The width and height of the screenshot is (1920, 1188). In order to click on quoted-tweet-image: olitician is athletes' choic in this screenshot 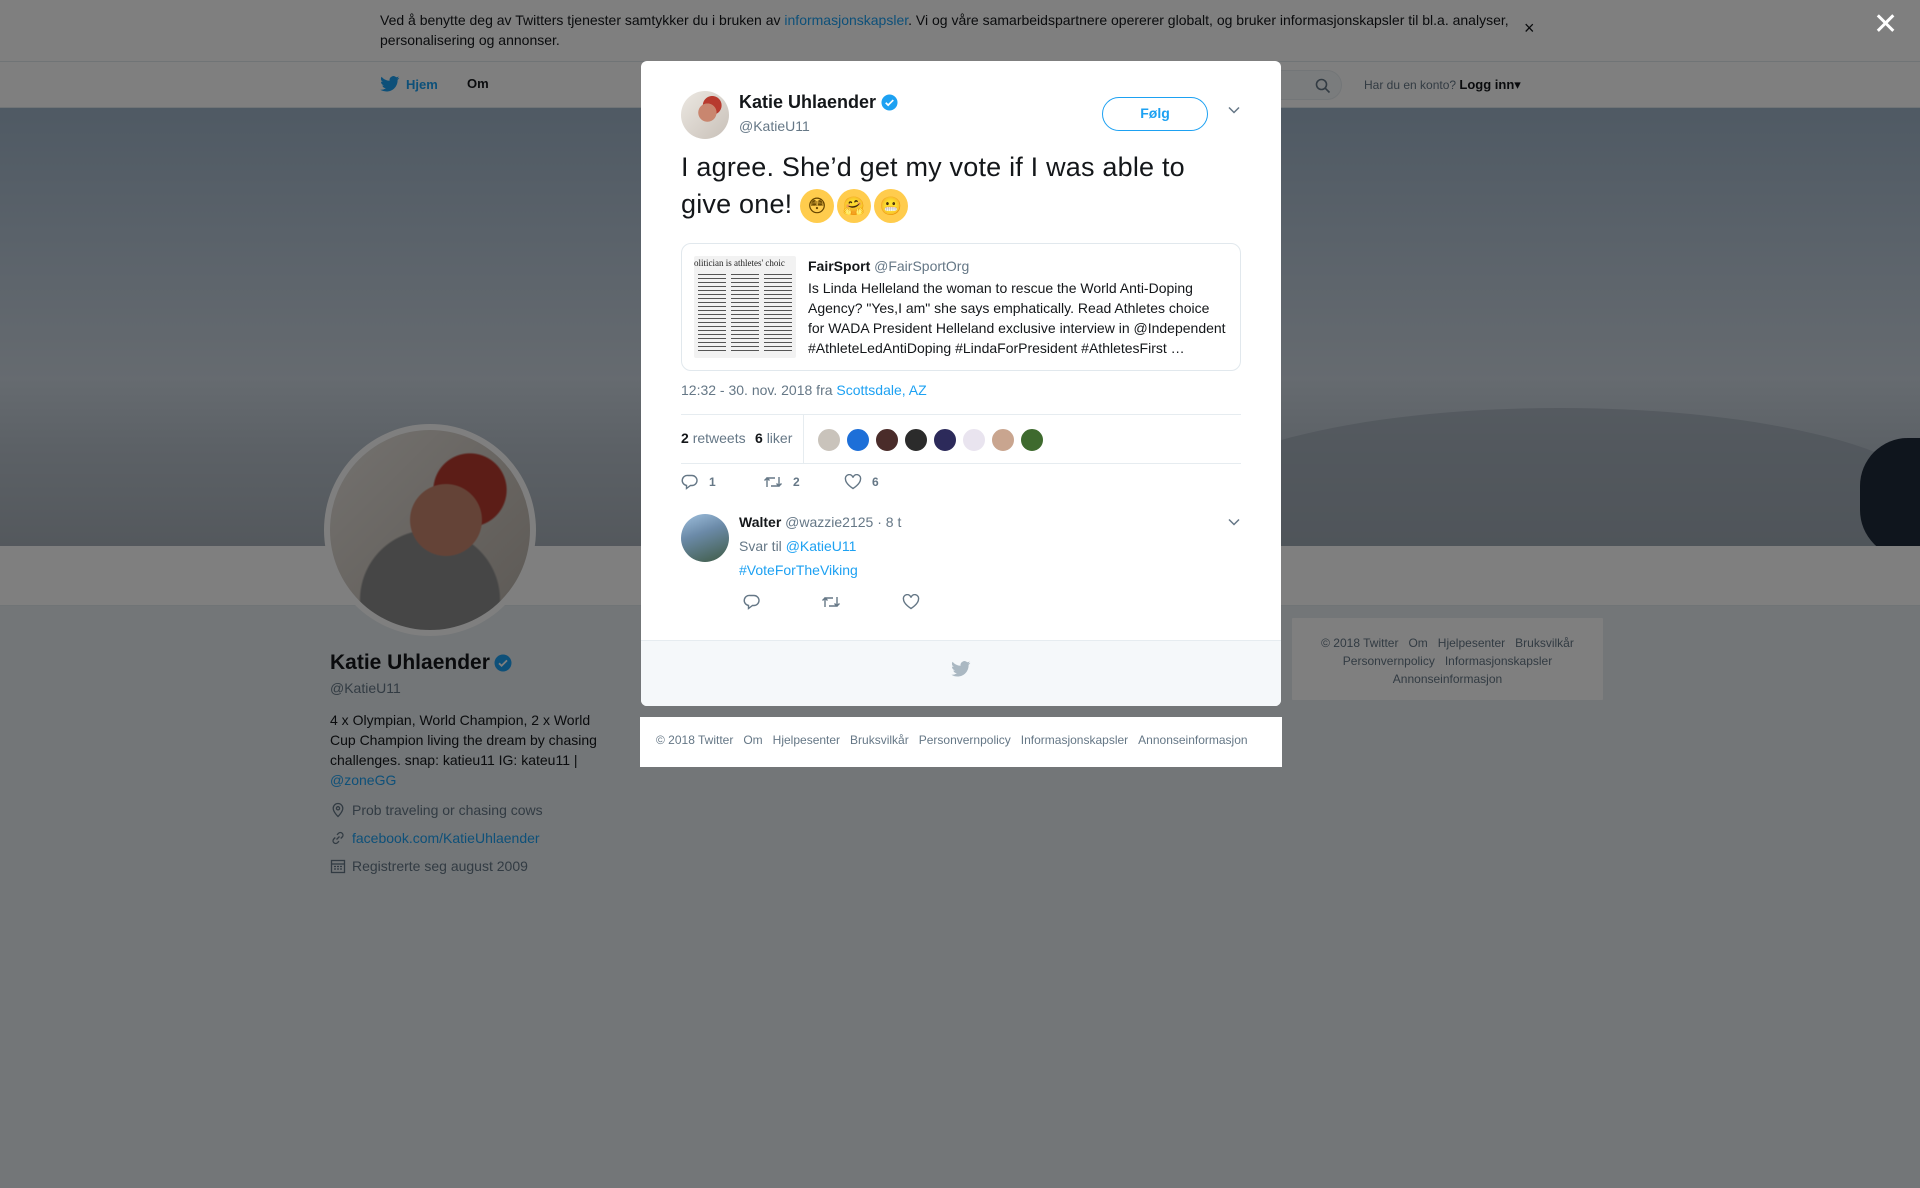, I will do `click(745, 307)`.